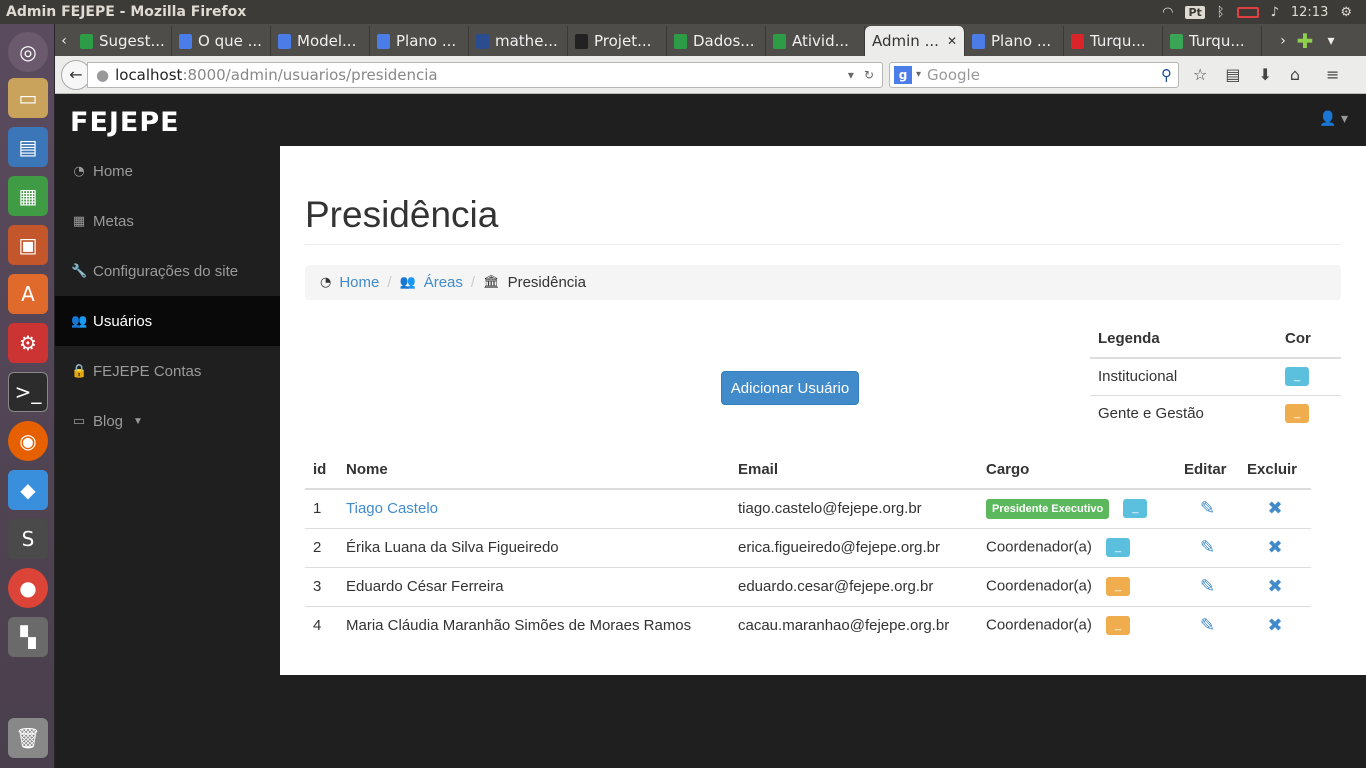 The height and width of the screenshot is (768, 1366). What do you see at coordinates (28, 392) in the screenshot?
I see `terminal-icon: >_` at bounding box center [28, 392].